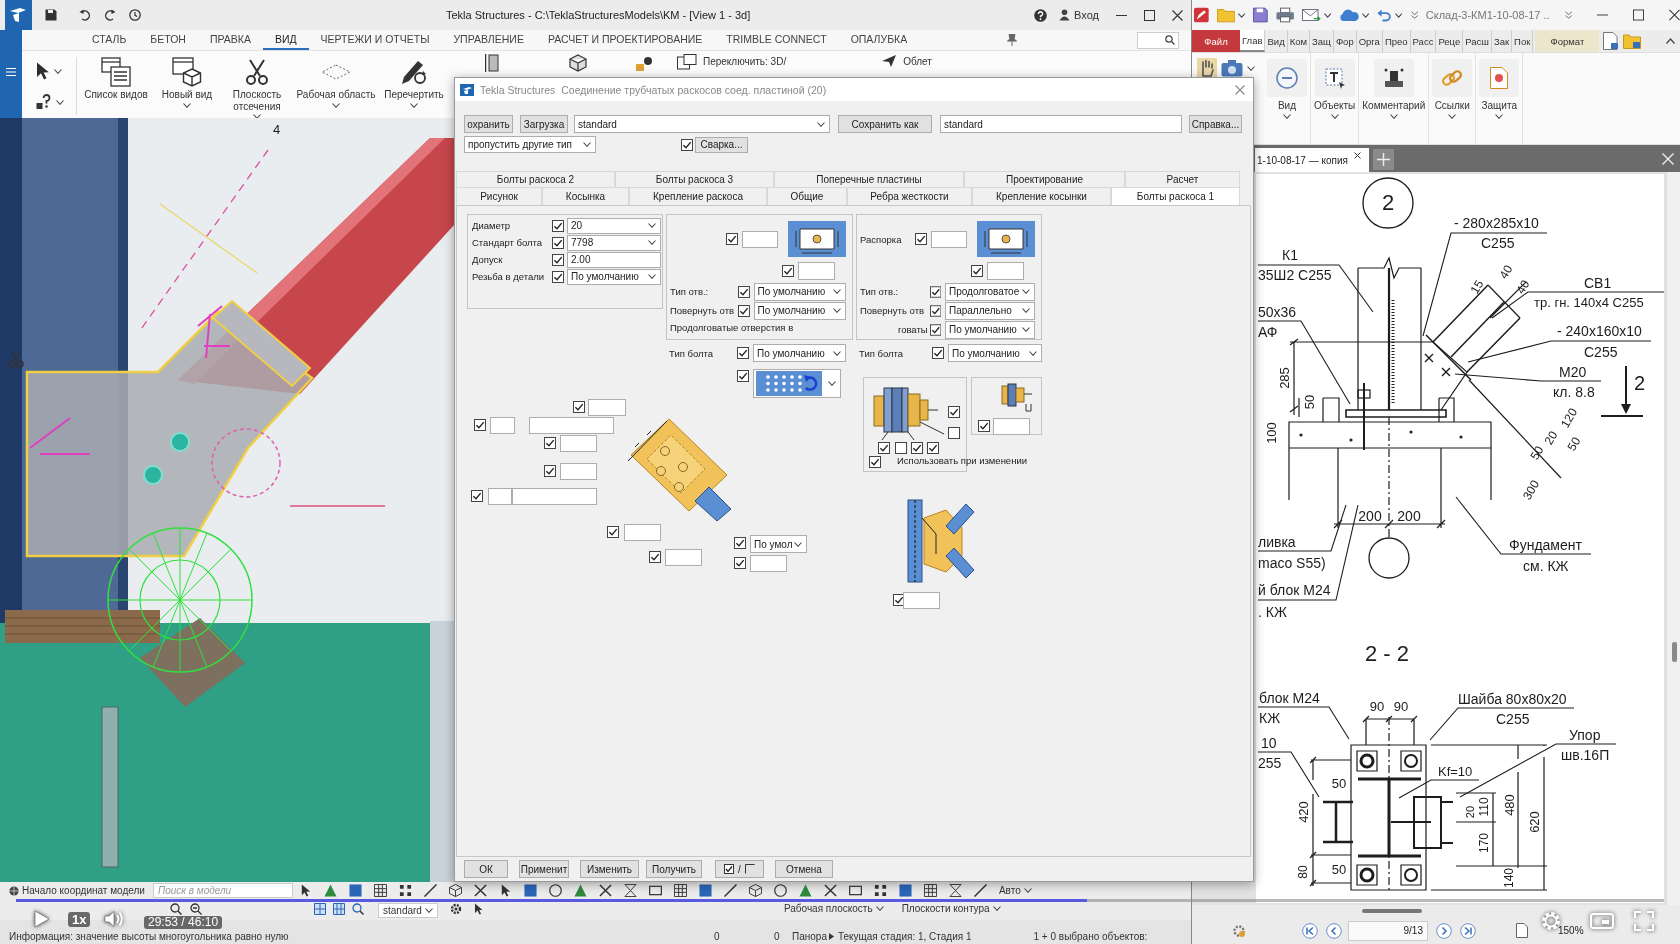 Image resolution: width=1680 pixels, height=944 pixels. I want to click on play-icon, so click(42, 919).